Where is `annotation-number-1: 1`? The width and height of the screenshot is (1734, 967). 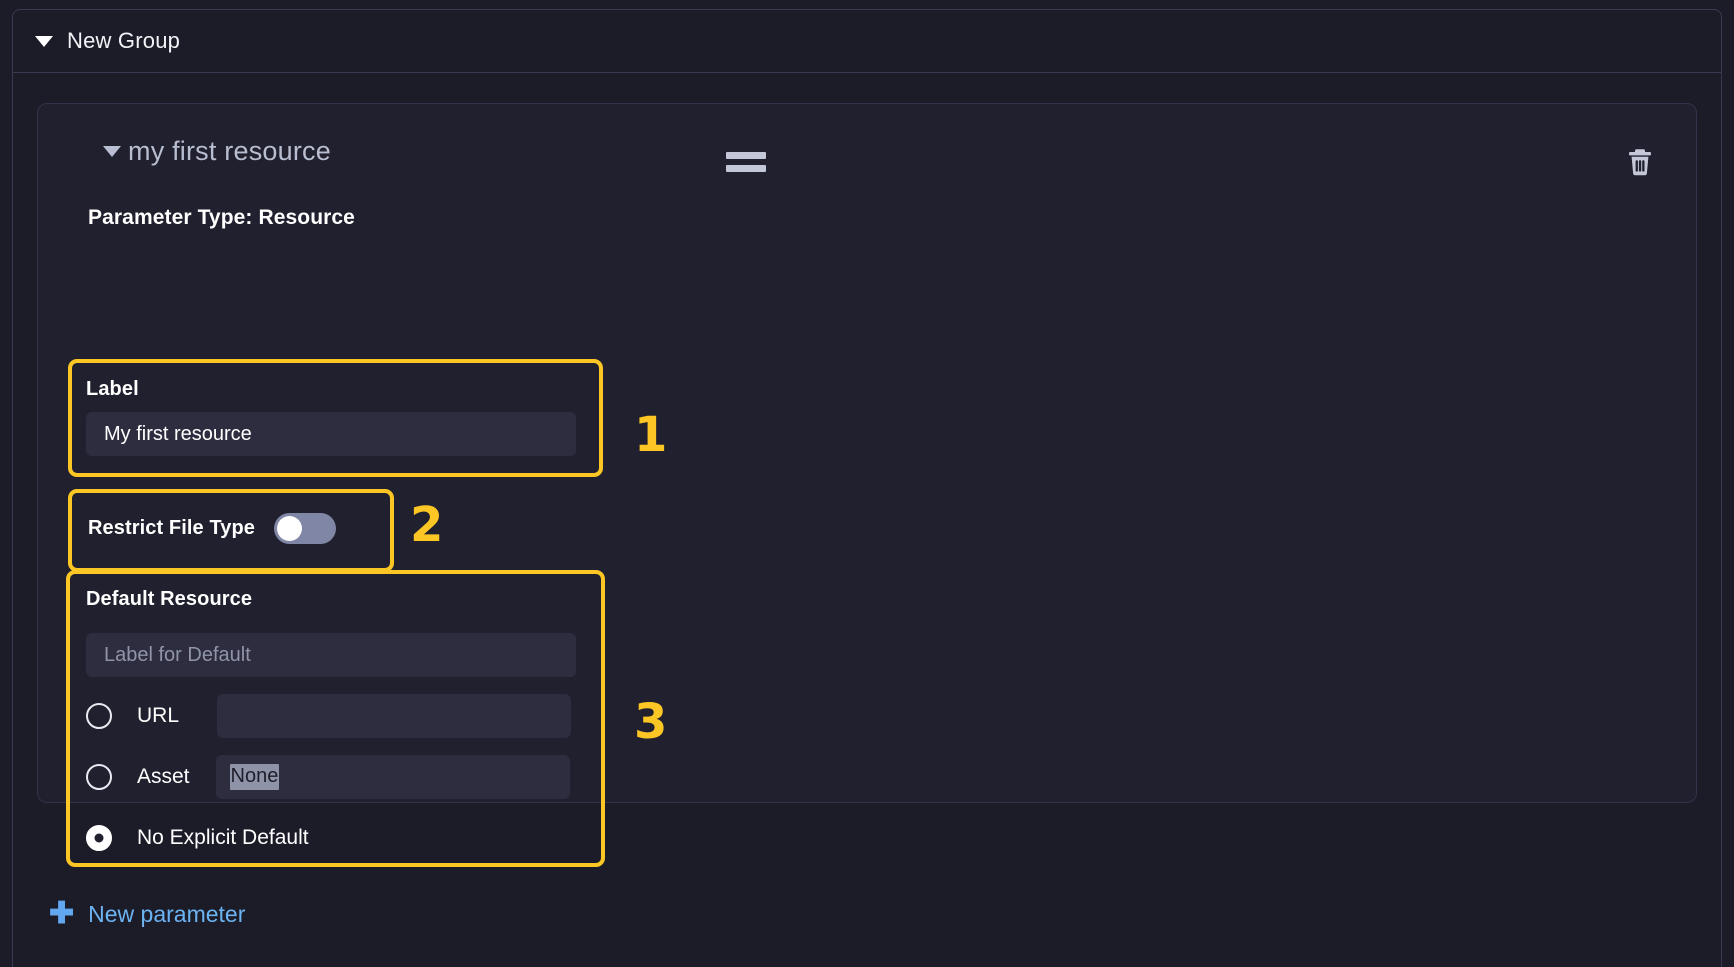 annotation-number-1: 1 is located at coordinates (651, 435).